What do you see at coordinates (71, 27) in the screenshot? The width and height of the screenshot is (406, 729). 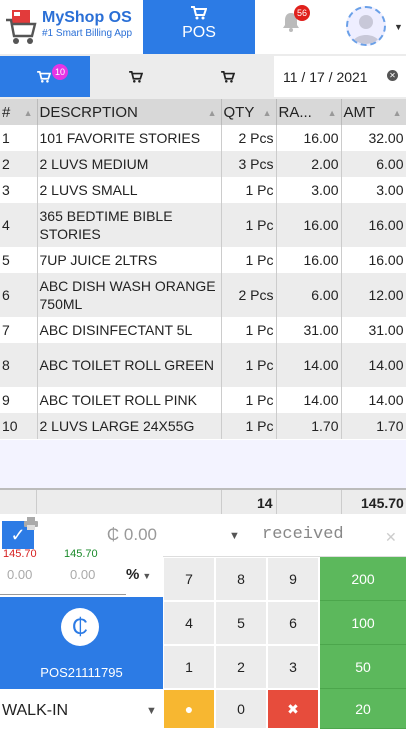 I see `logo: MyShop OS #1 Smart Billing App` at bounding box center [71, 27].